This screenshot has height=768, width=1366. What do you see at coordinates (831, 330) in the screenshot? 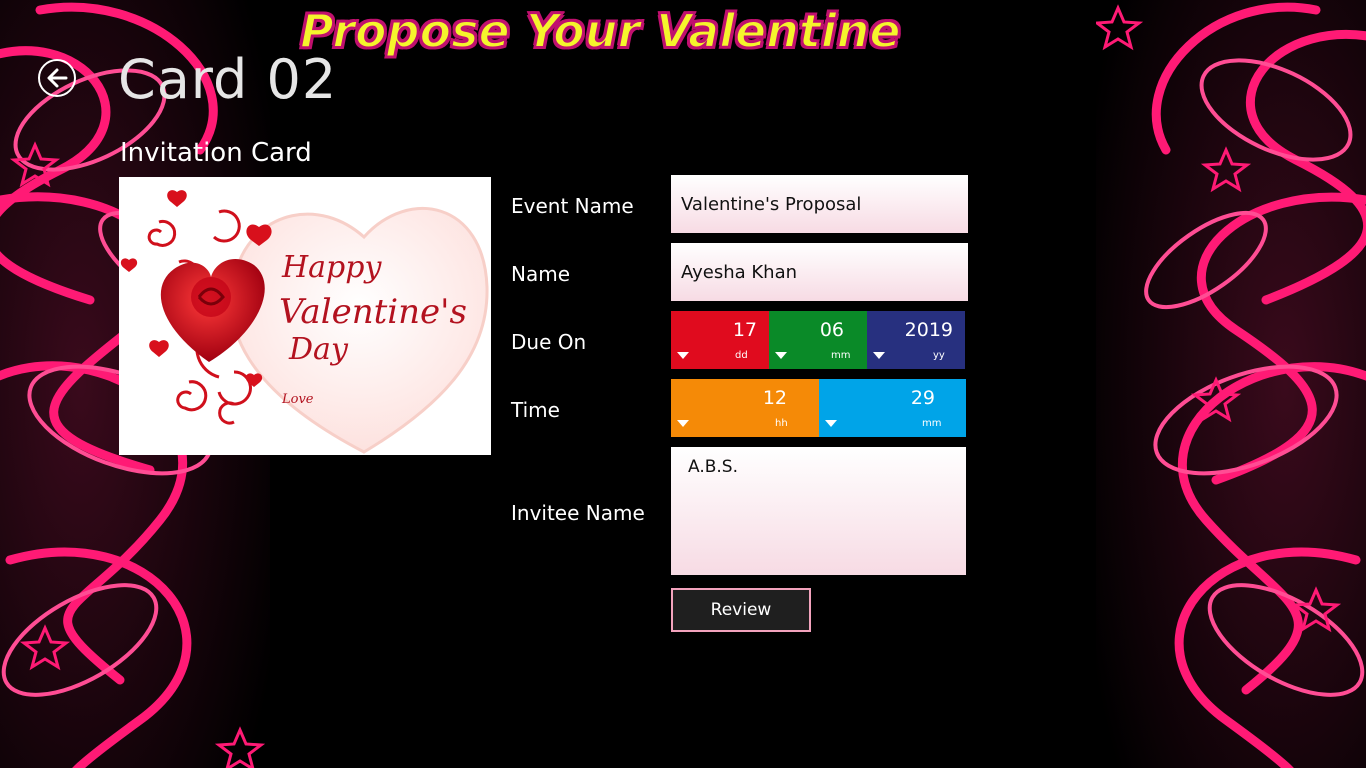
I see `month-value: 06` at bounding box center [831, 330].